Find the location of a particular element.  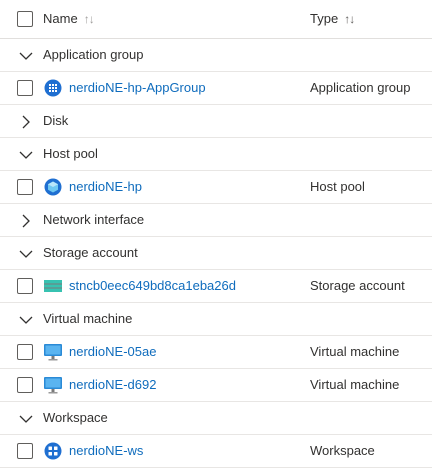

table-row: nerdioNE-d692 Virtual machine is located at coordinates (216, 385).